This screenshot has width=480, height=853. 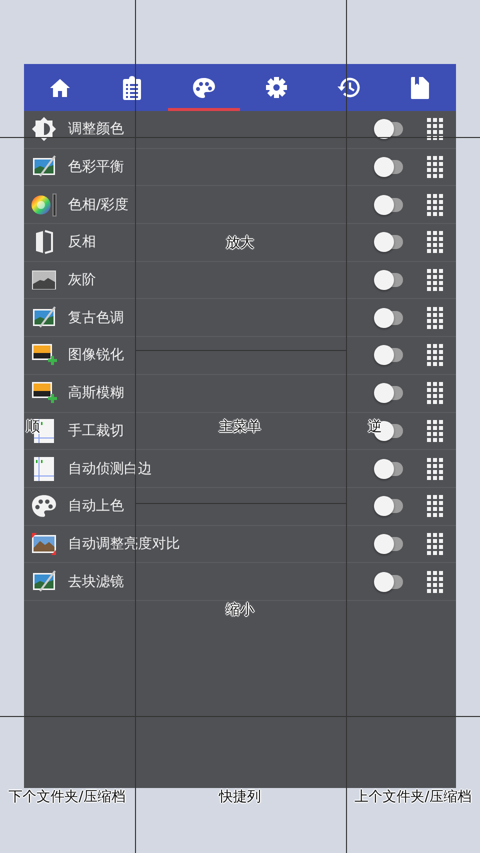 I want to click on history-icon, so click(x=348, y=87).